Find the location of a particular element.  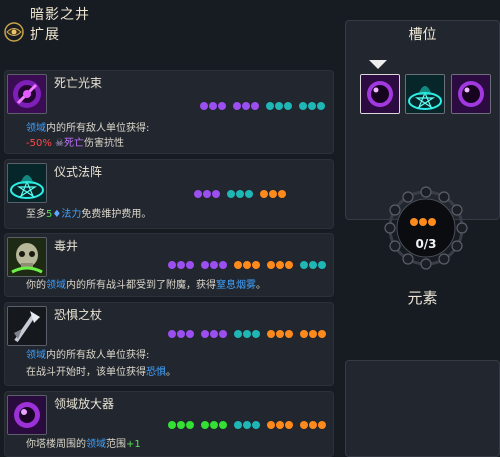

upgrade-card-fear-staff: 恐惧之杖 领域内的所有敌人单位获得: 在战斗开始时，该单位获得恐惧。 is located at coordinates (169, 344).